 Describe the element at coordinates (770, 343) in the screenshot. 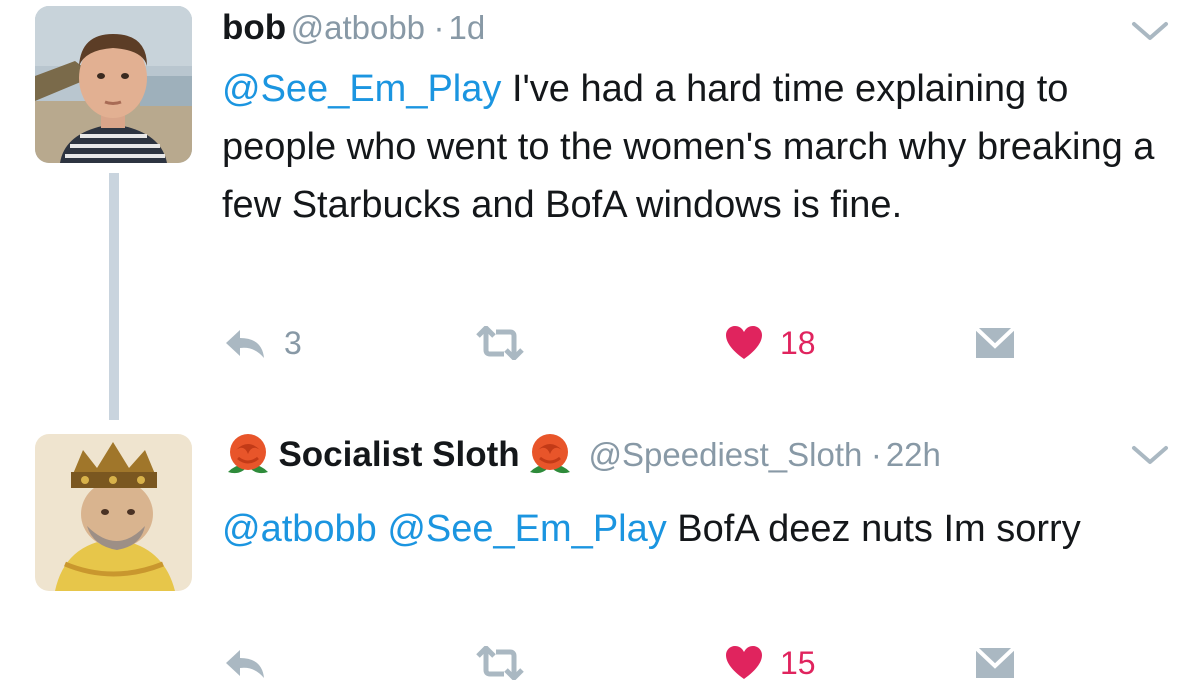

I see `like-button: 18` at that location.